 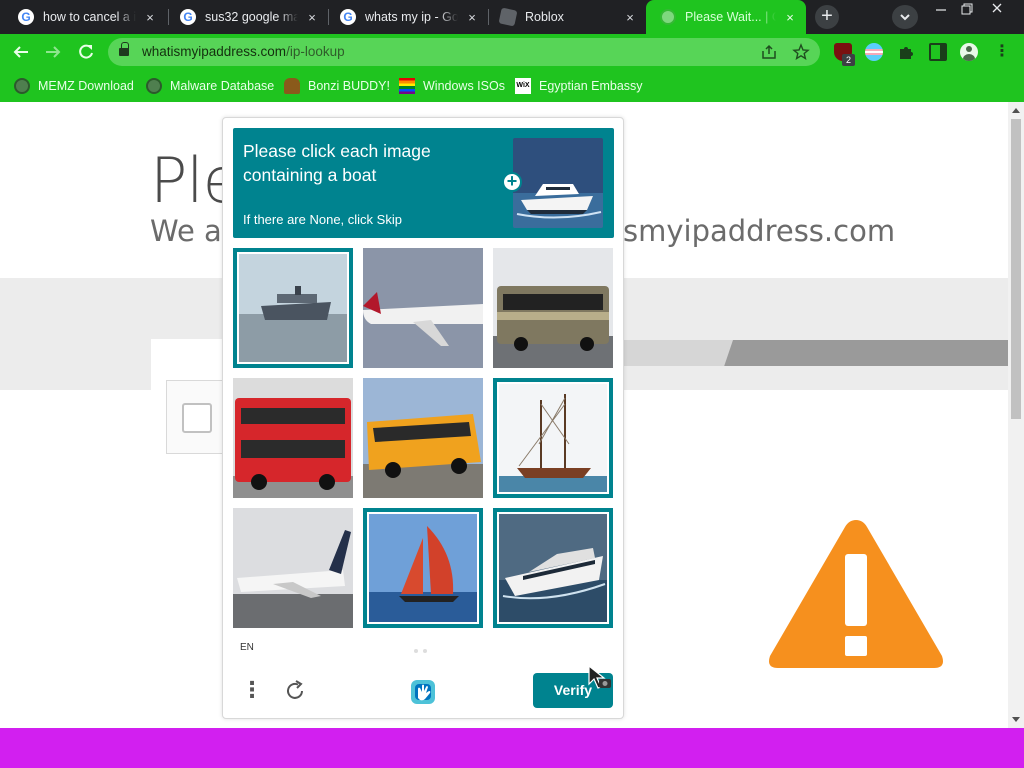 What do you see at coordinates (906, 52) in the screenshot?
I see `extensions-puzzle-icon` at bounding box center [906, 52].